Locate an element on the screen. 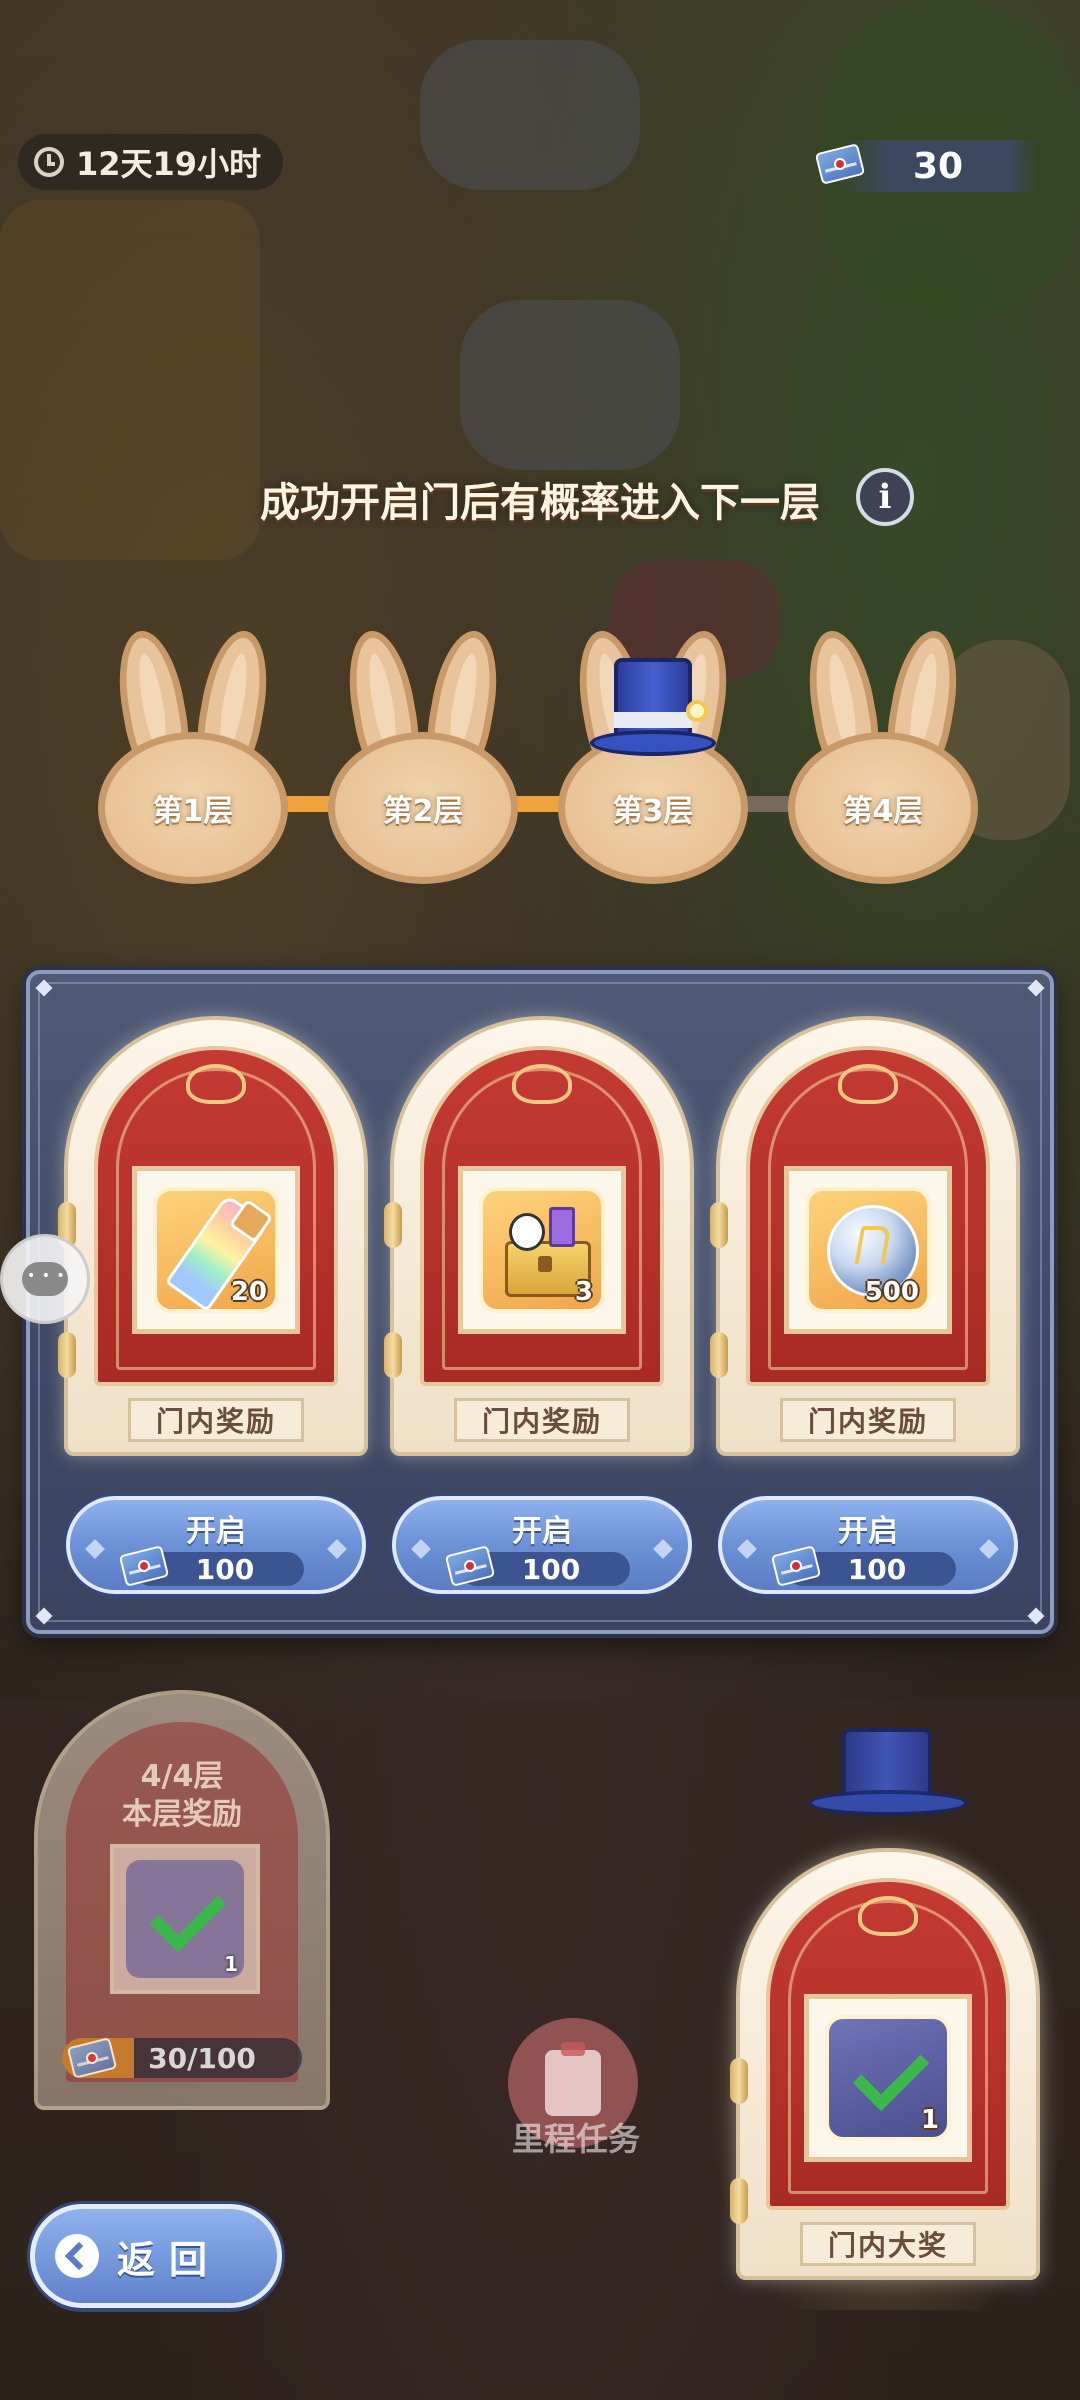 Image resolution: width=1080 pixels, height=2400 pixels. floor-reward-label: 本层奖励 is located at coordinates (182, 1814).